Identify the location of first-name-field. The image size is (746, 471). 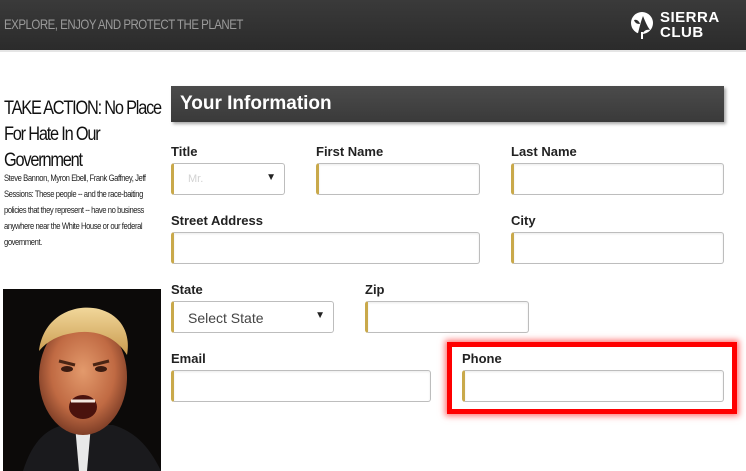
(398, 179).